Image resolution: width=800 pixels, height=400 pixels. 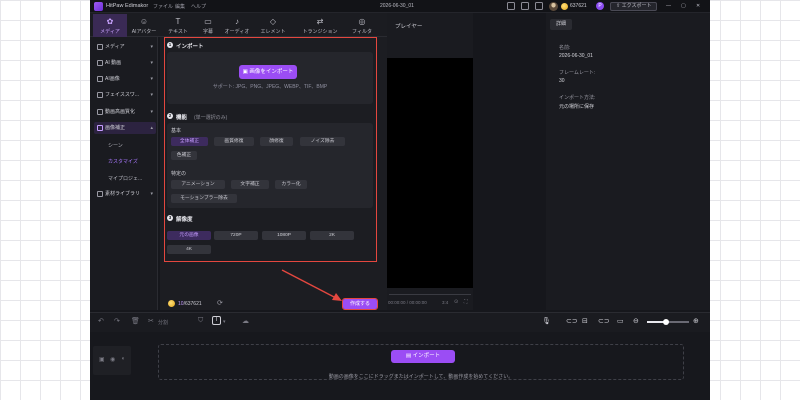 I want to click on tab-details: 詳細, so click(x=561, y=24).